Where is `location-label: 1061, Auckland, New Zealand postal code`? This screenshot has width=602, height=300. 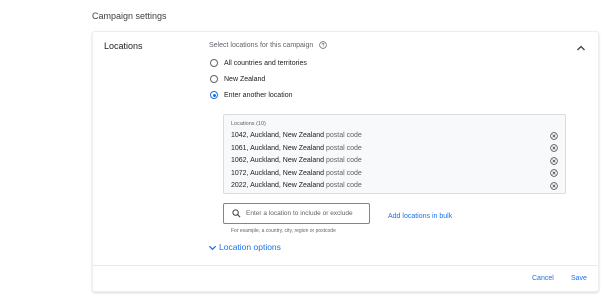
location-label: 1061, Auckland, New Zealand postal code is located at coordinates (296, 148).